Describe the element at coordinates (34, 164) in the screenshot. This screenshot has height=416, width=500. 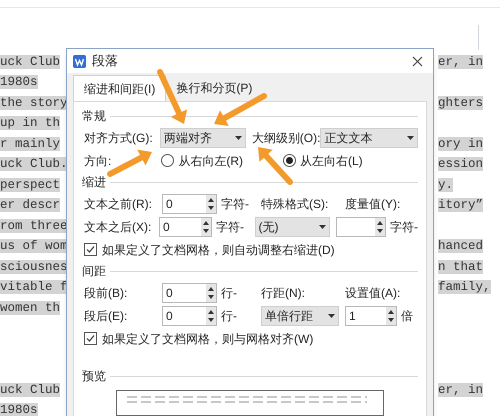
I see `document-text: uck Club.` at that location.